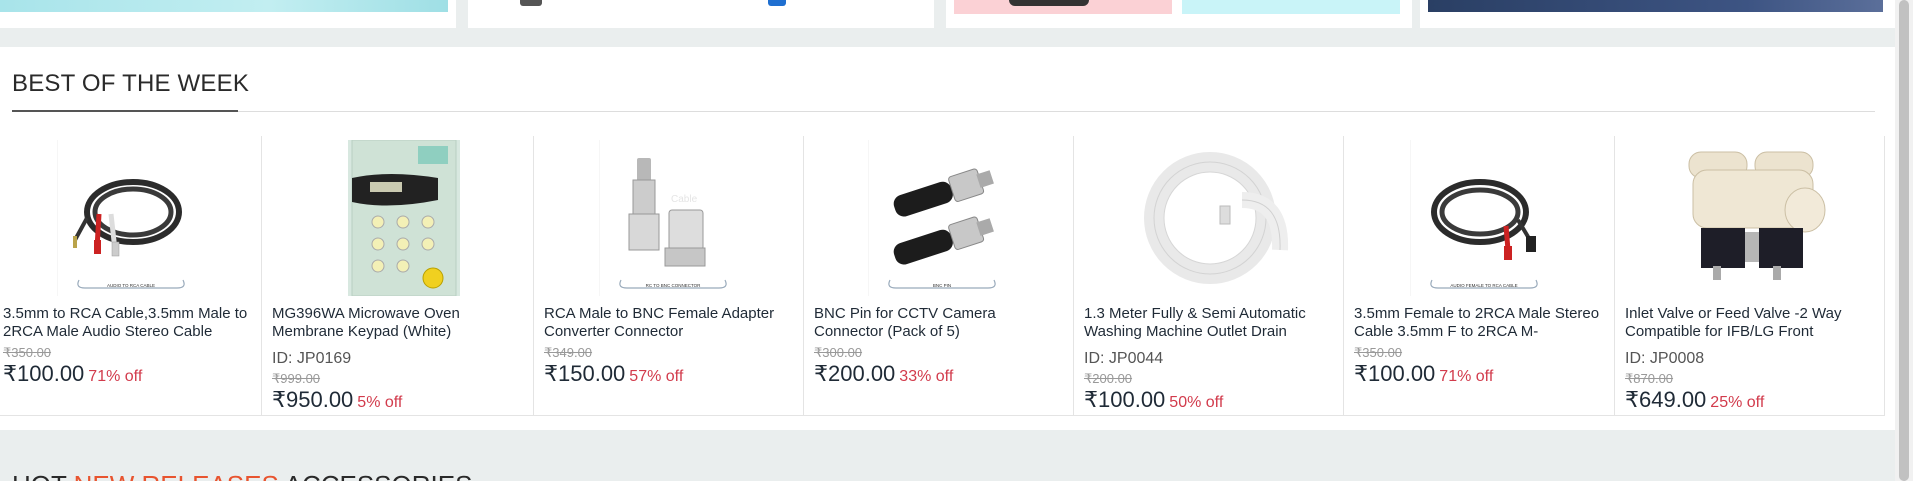 The height and width of the screenshot is (481, 1913). Describe the element at coordinates (926, 376) in the screenshot. I see `discount-badge: 33% off` at that location.